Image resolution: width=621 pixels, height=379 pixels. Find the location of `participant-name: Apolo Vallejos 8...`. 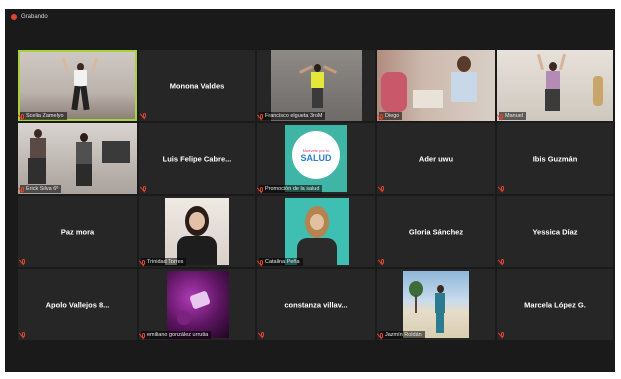

participant-name: Apolo Vallejos 8... is located at coordinates (77, 304).